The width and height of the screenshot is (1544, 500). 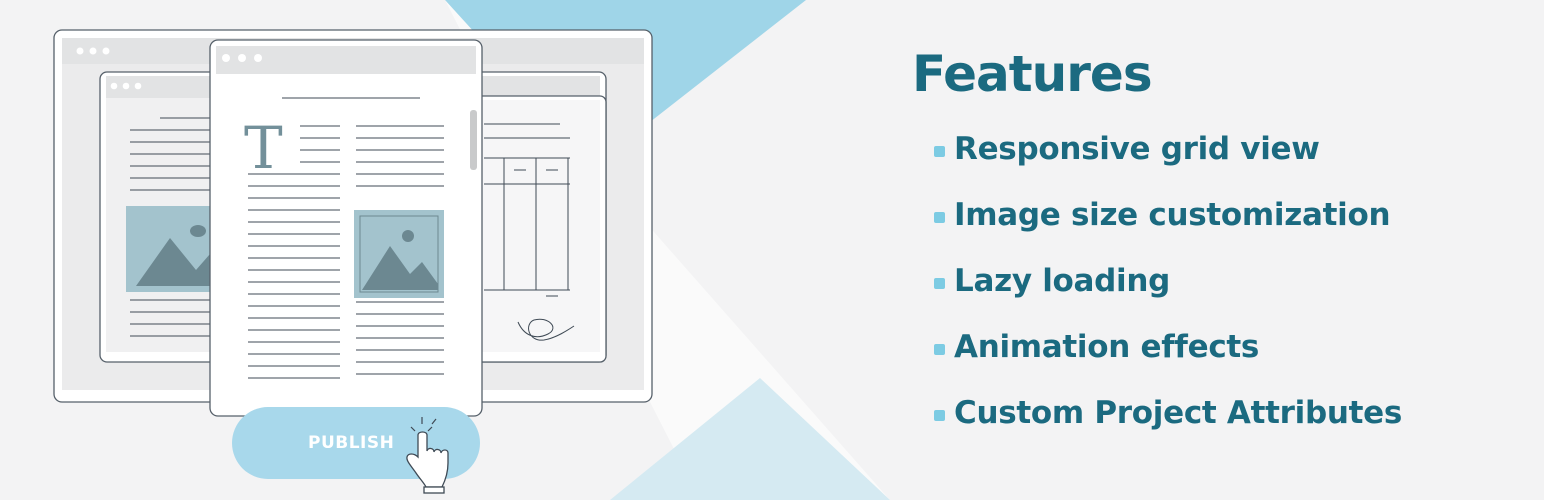 What do you see at coordinates (1062, 281) in the screenshot?
I see `feature-label: Lazy loading` at bounding box center [1062, 281].